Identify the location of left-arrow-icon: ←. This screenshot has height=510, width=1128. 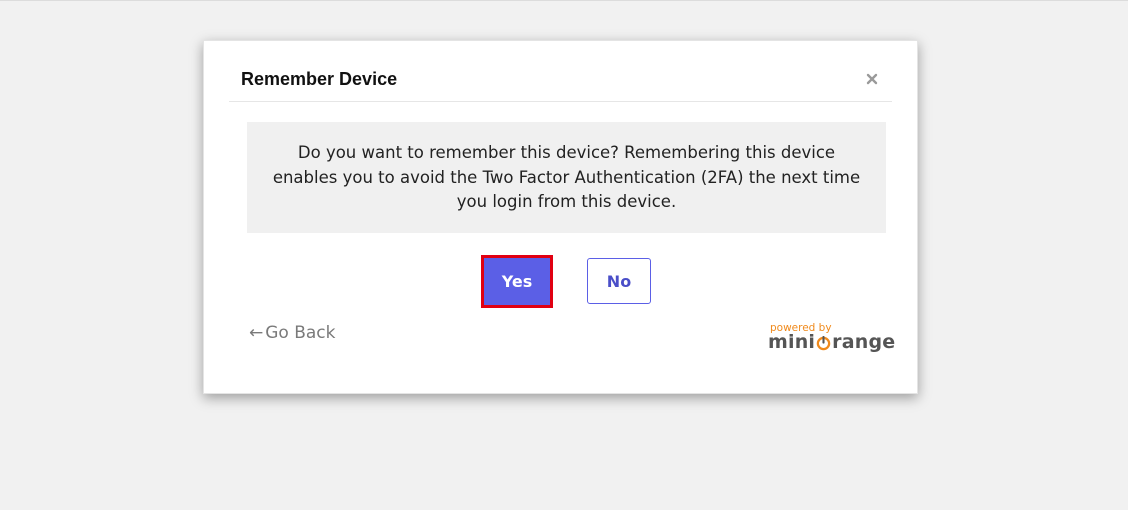
(256, 333).